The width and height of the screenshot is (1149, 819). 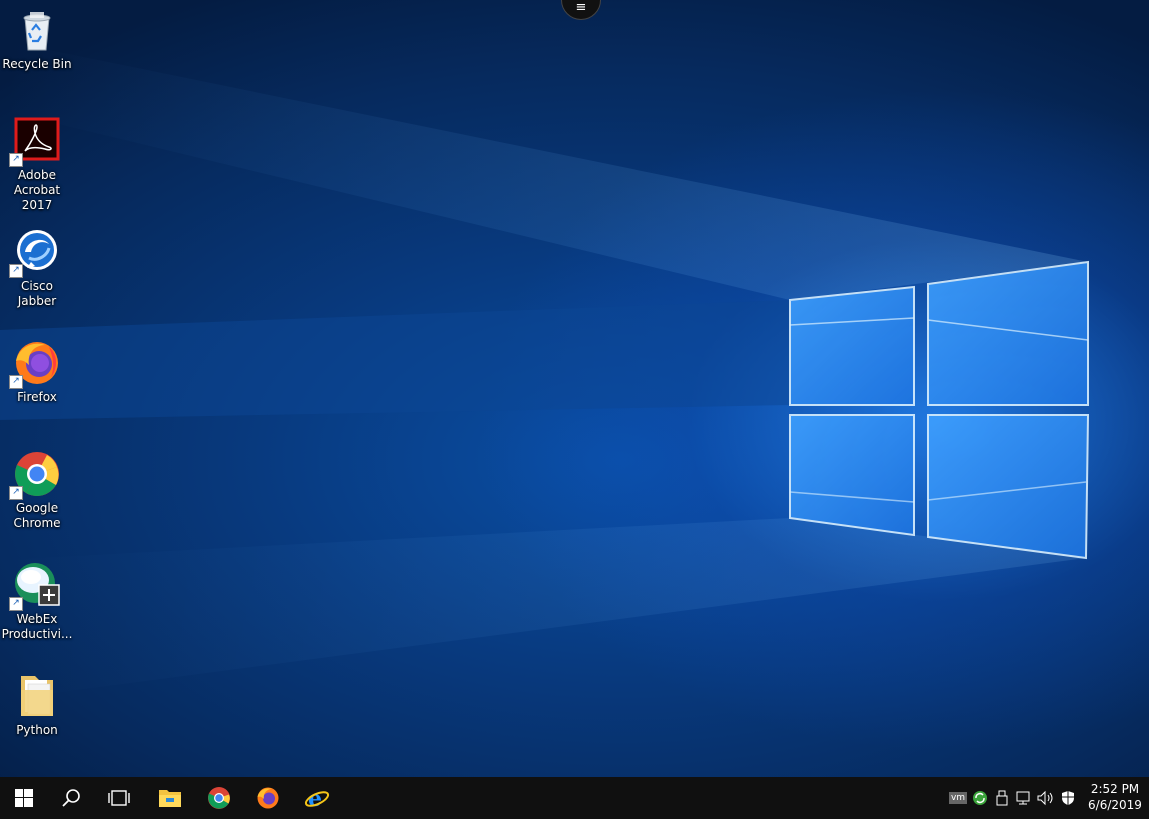 I want to click on remote-session-menu-handle: ≡, so click(x=581, y=10).